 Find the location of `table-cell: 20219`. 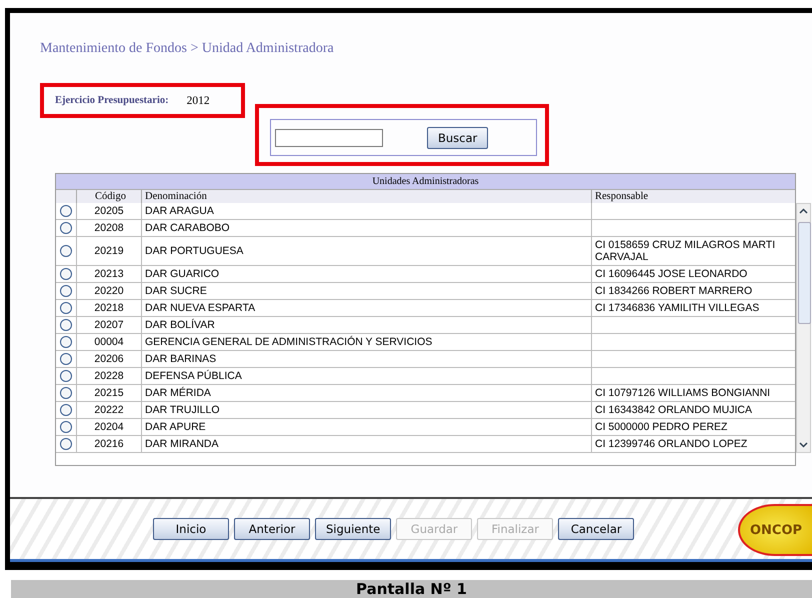

table-cell: 20219 is located at coordinates (108, 251).